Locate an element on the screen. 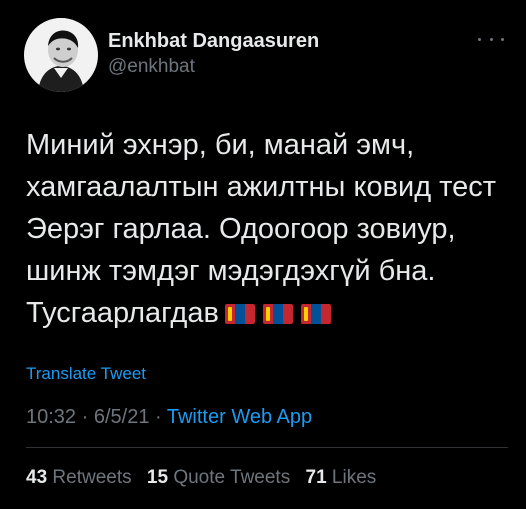  likes-count: 71 is located at coordinates (316, 477).